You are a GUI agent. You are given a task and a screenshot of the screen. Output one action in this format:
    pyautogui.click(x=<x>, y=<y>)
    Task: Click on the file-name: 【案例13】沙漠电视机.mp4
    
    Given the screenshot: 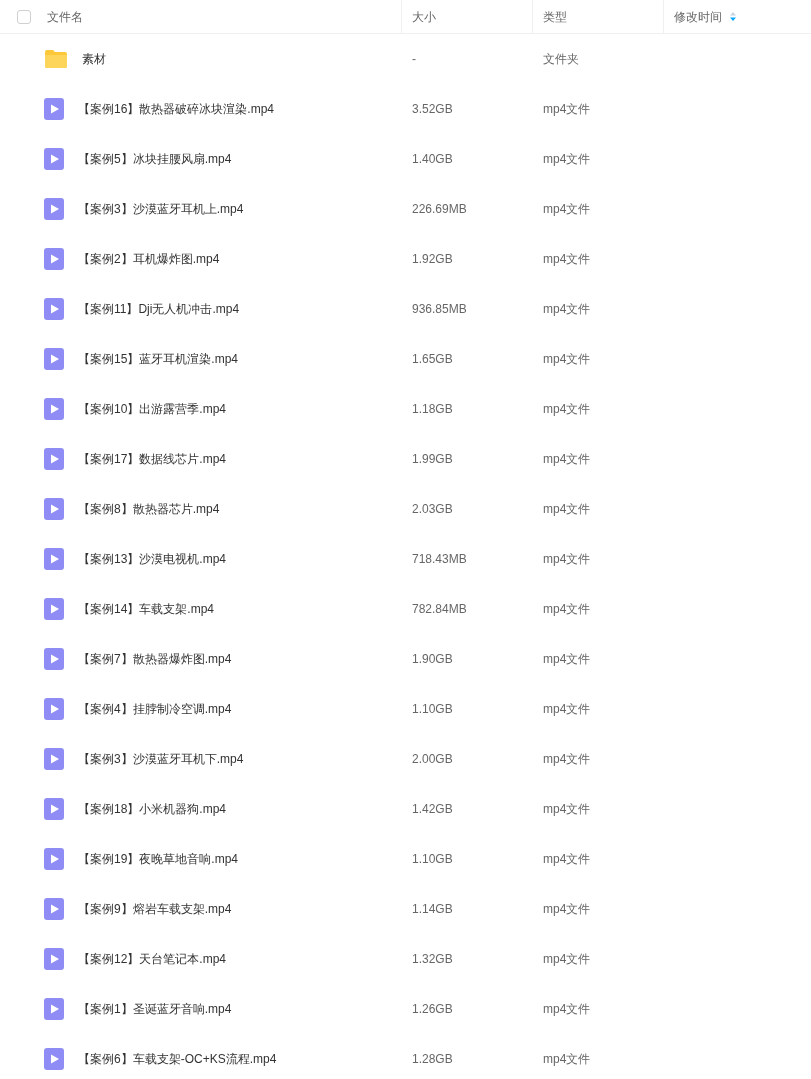 What is the action you would take?
    pyautogui.click(x=152, y=559)
    